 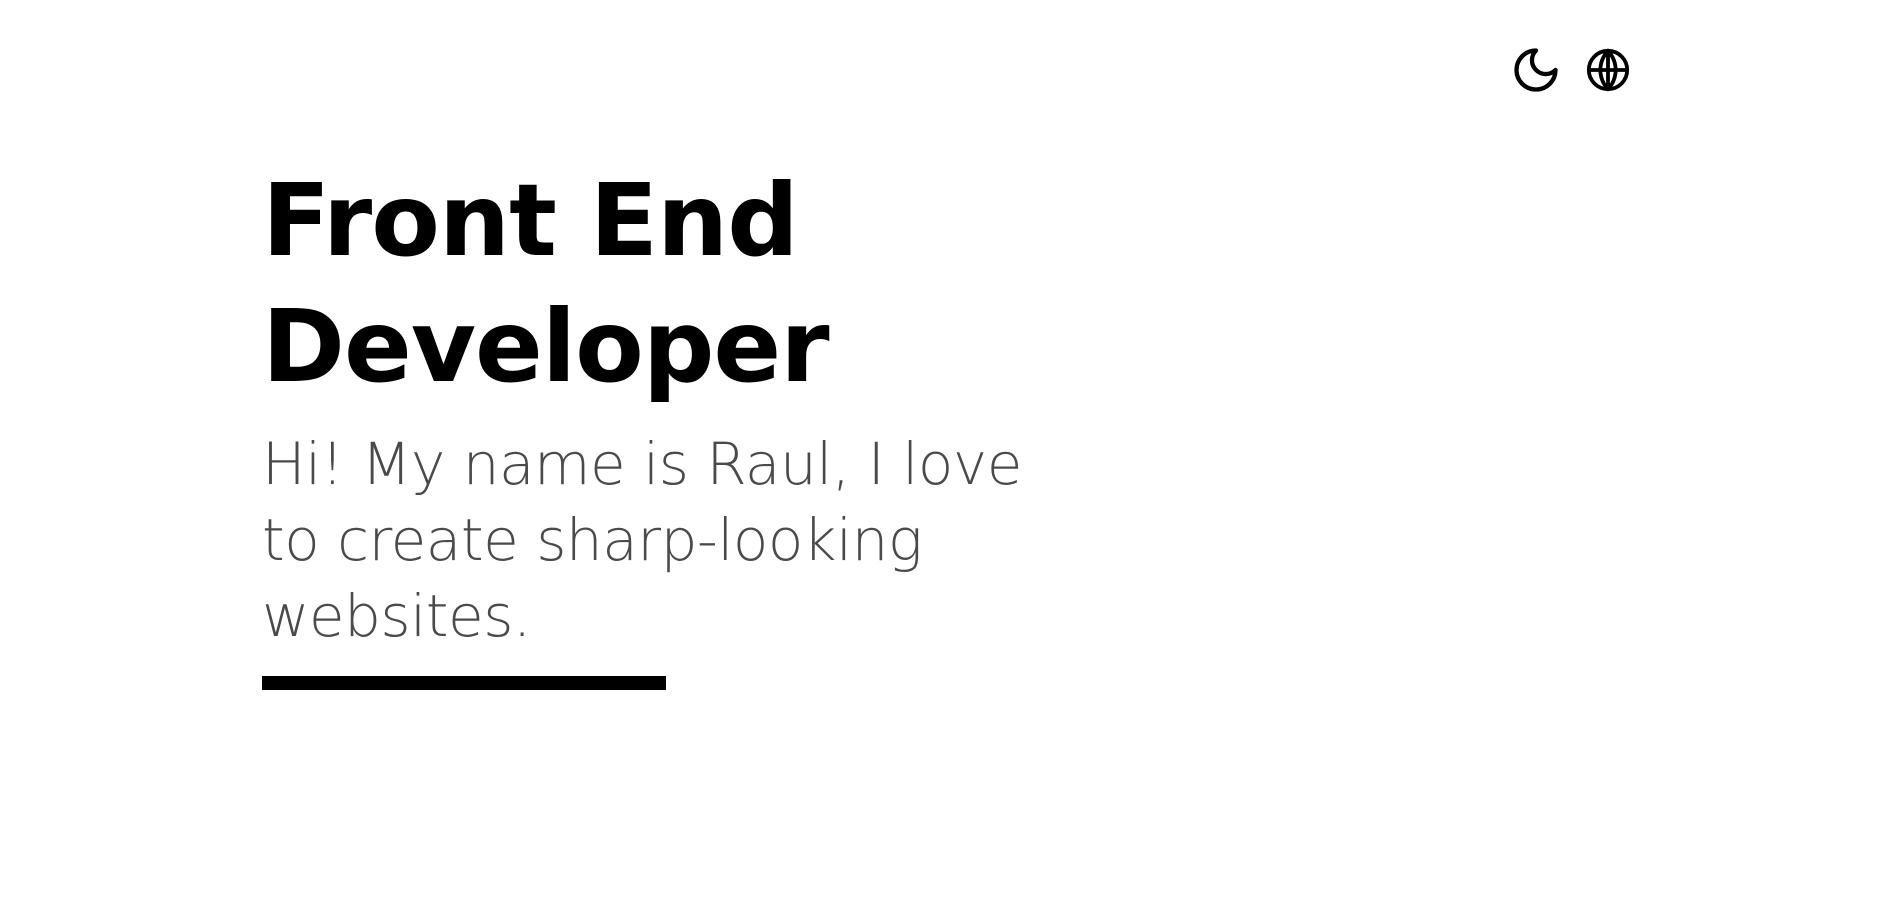 I want to click on header-toolbar, so click(x=1572, y=70).